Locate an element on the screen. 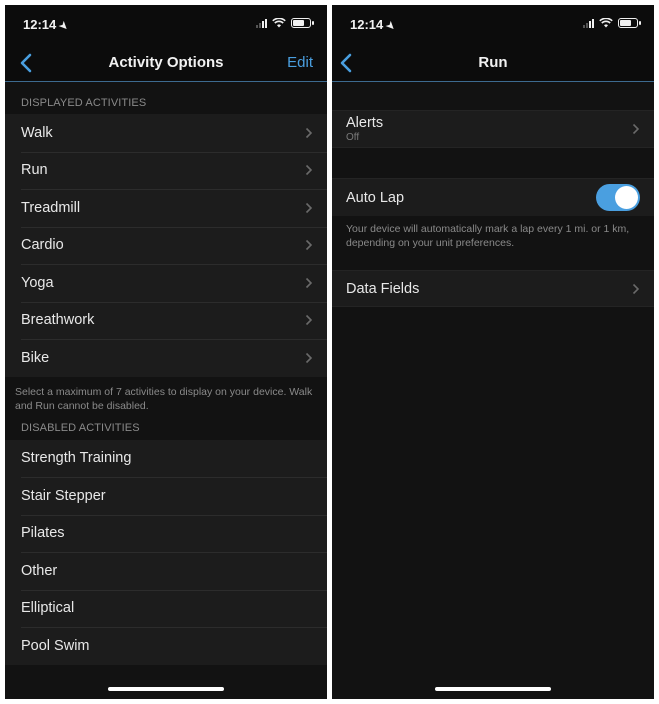 This screenshot has width=659, height=704. activity-label: Cardio is located at coordinates (42, 245).